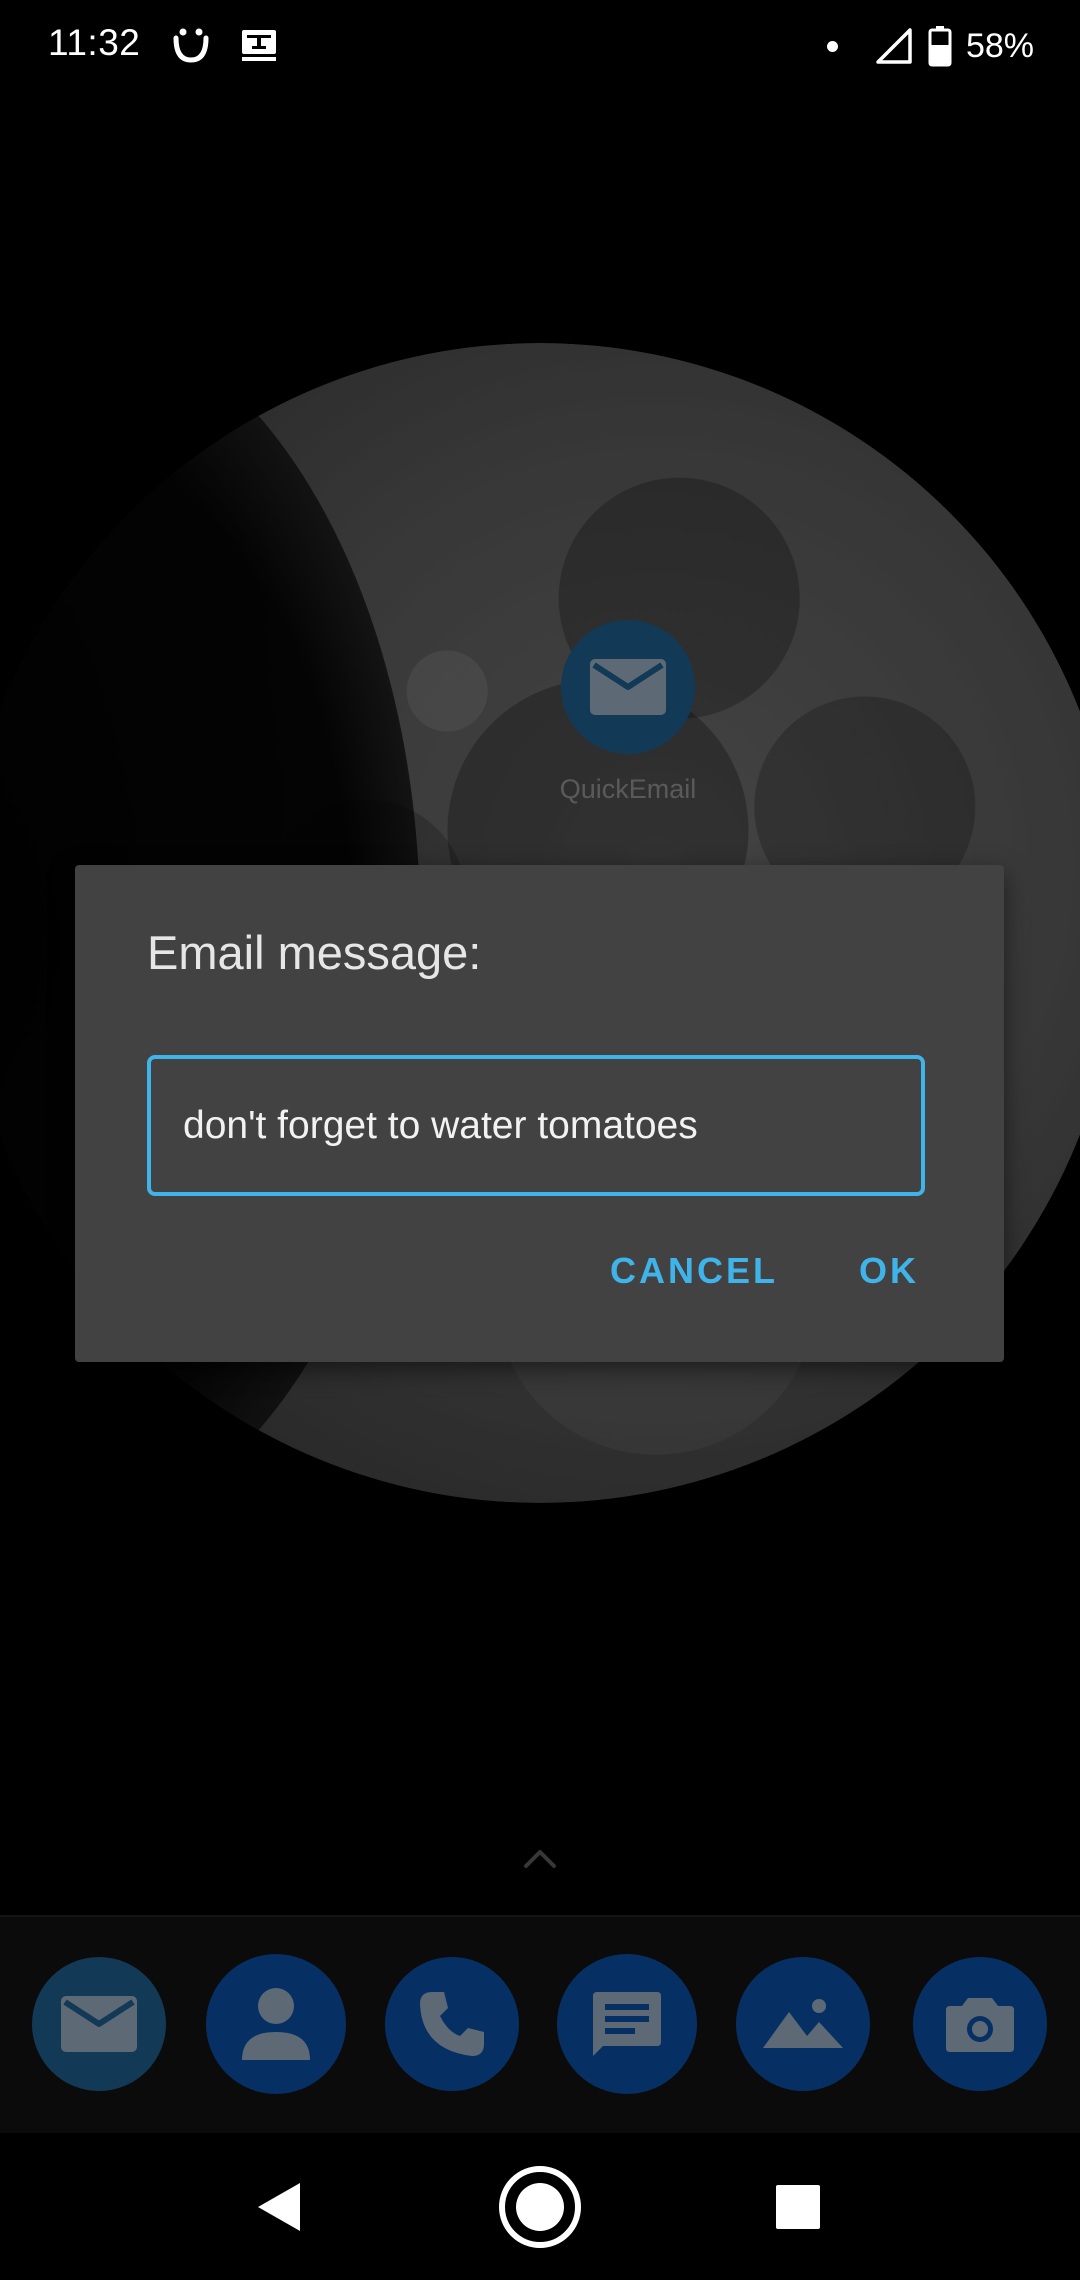  Describe the element at coordinates (536, 1125) in the screenshot. I see `email-message-input` at that location.